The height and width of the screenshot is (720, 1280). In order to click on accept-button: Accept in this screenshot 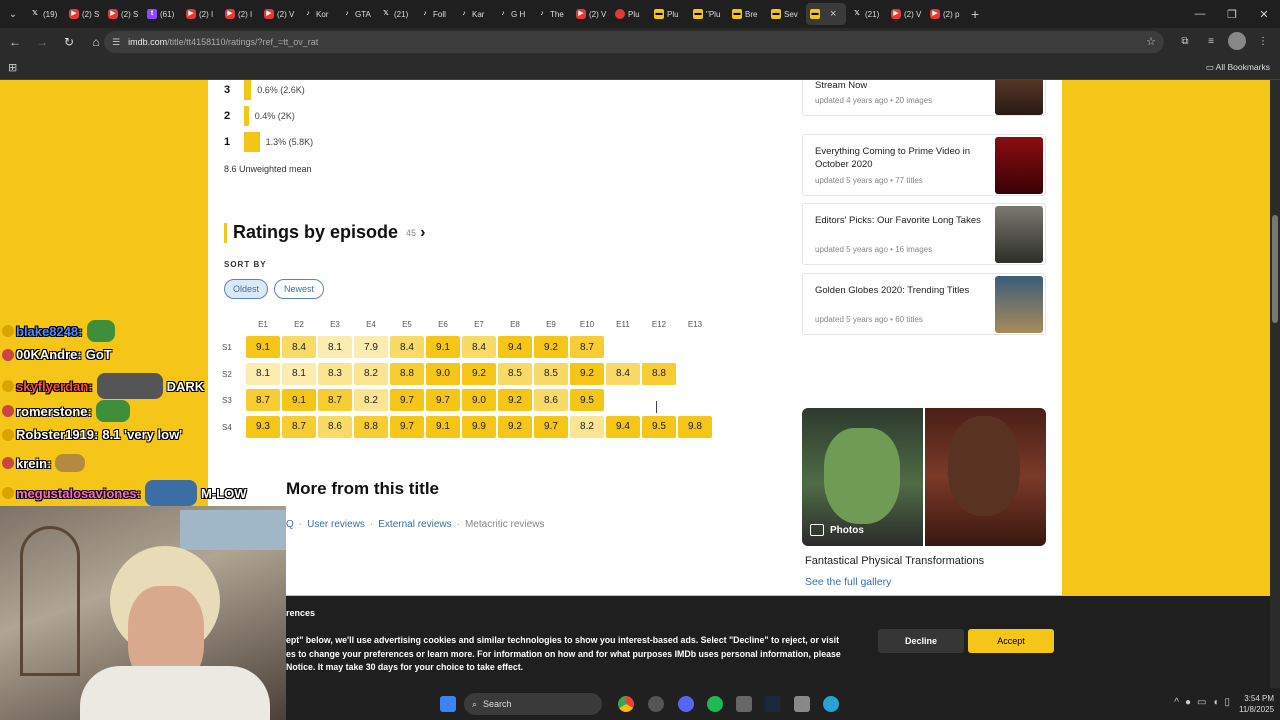, I will do `click(1011, 641)`.